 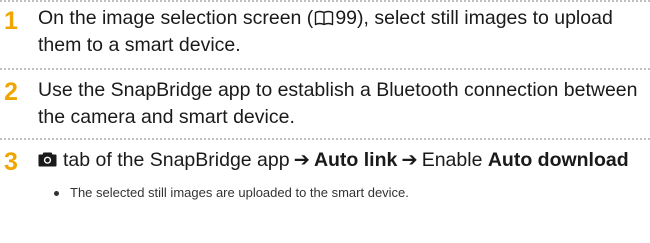 I want to click on step-text-before-ref: On the image selection screen (, so click(x=176, y=18).